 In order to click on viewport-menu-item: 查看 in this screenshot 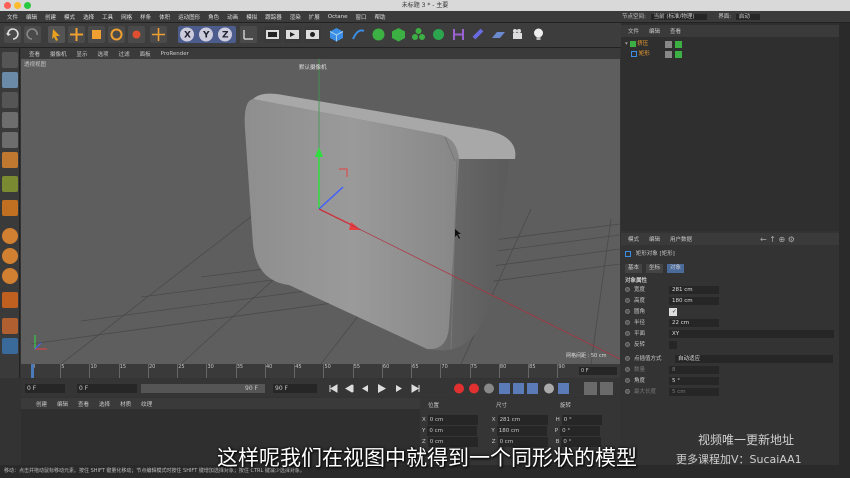, I will do `click(34, 54)`.